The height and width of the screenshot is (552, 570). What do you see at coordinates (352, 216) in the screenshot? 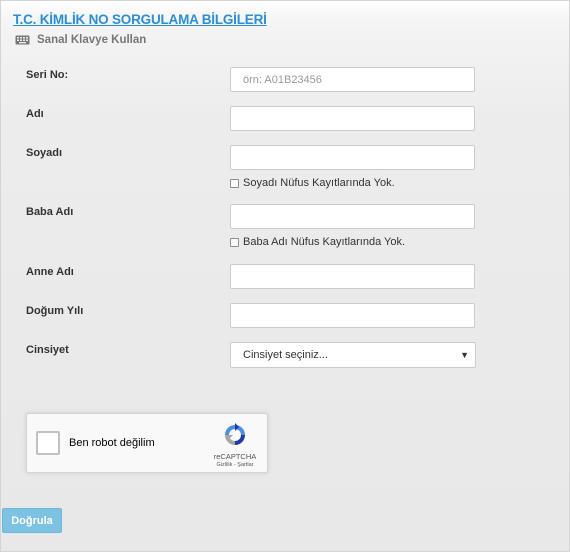
I see `baba-adi-input` at bounding box center [352, 216].